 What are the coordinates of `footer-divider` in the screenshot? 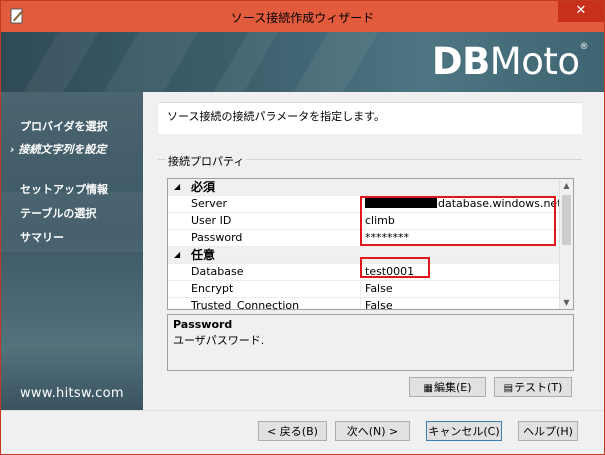 It's located at (302, 410).